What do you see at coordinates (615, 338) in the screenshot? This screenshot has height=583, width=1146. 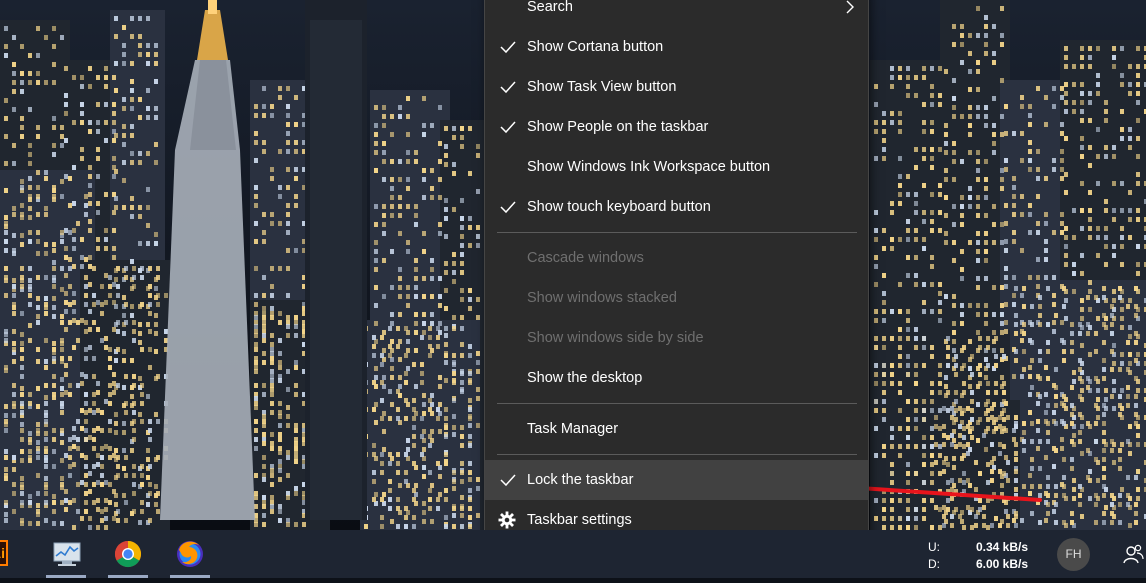 I see `menu-item-label: Show windows side by side` at bounding box center [615, 338].